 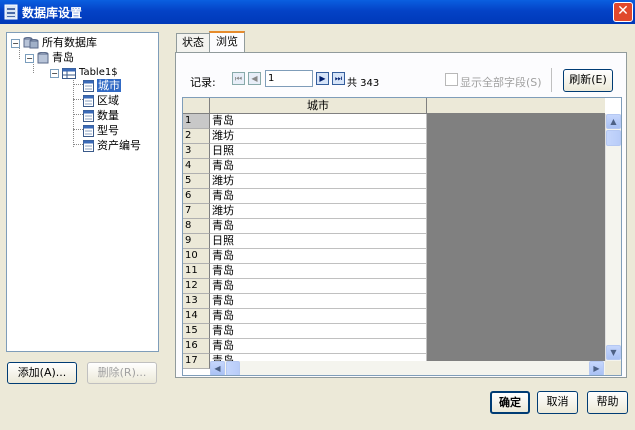 I want to click on row-number: 12, so click(x=196, y=286).